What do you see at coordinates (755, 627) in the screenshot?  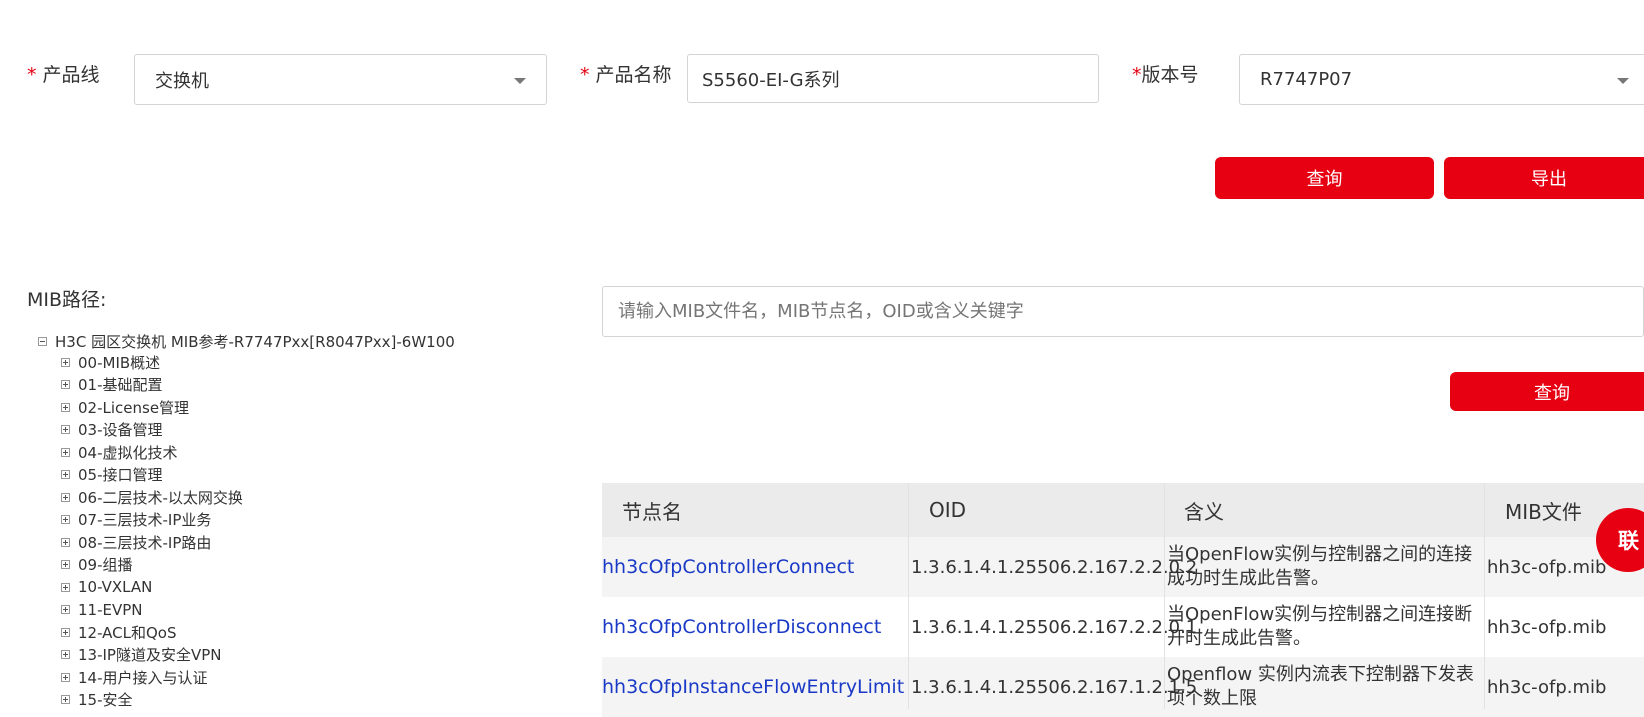 I see `node-link: hh3cOfpControllerDisconnect` at bounding box center [755, 627].